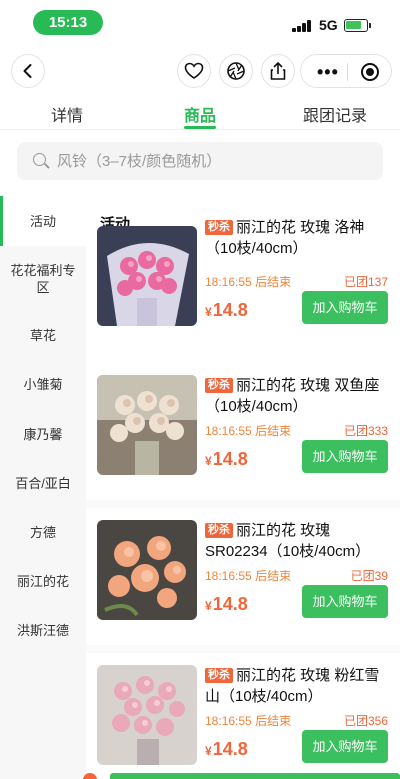 This screenshot has width=400, height=779. Describe the element at coordinates (292, 686) in the screenshot. I see `product-title: 秒杀 丽江的花 玫瑰 粉红雪山（10枝/40cm）` at that location.